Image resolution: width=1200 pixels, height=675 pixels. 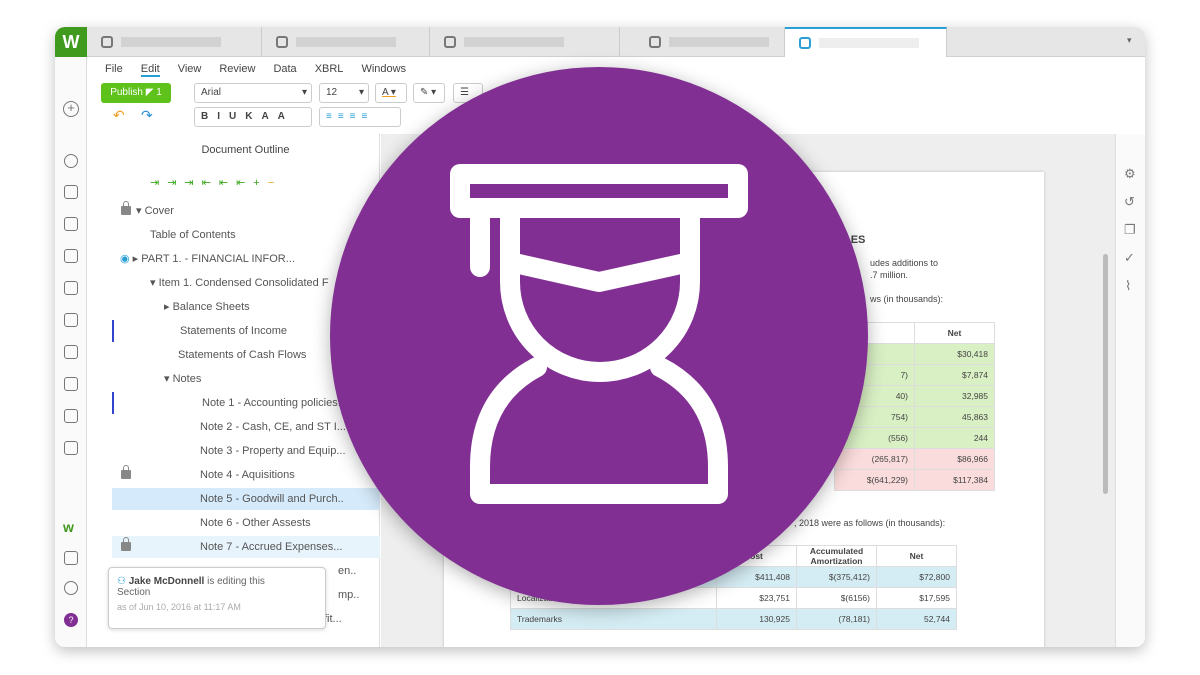 I want to click on table-cell: Trademarks, so click(x=613, y=619).